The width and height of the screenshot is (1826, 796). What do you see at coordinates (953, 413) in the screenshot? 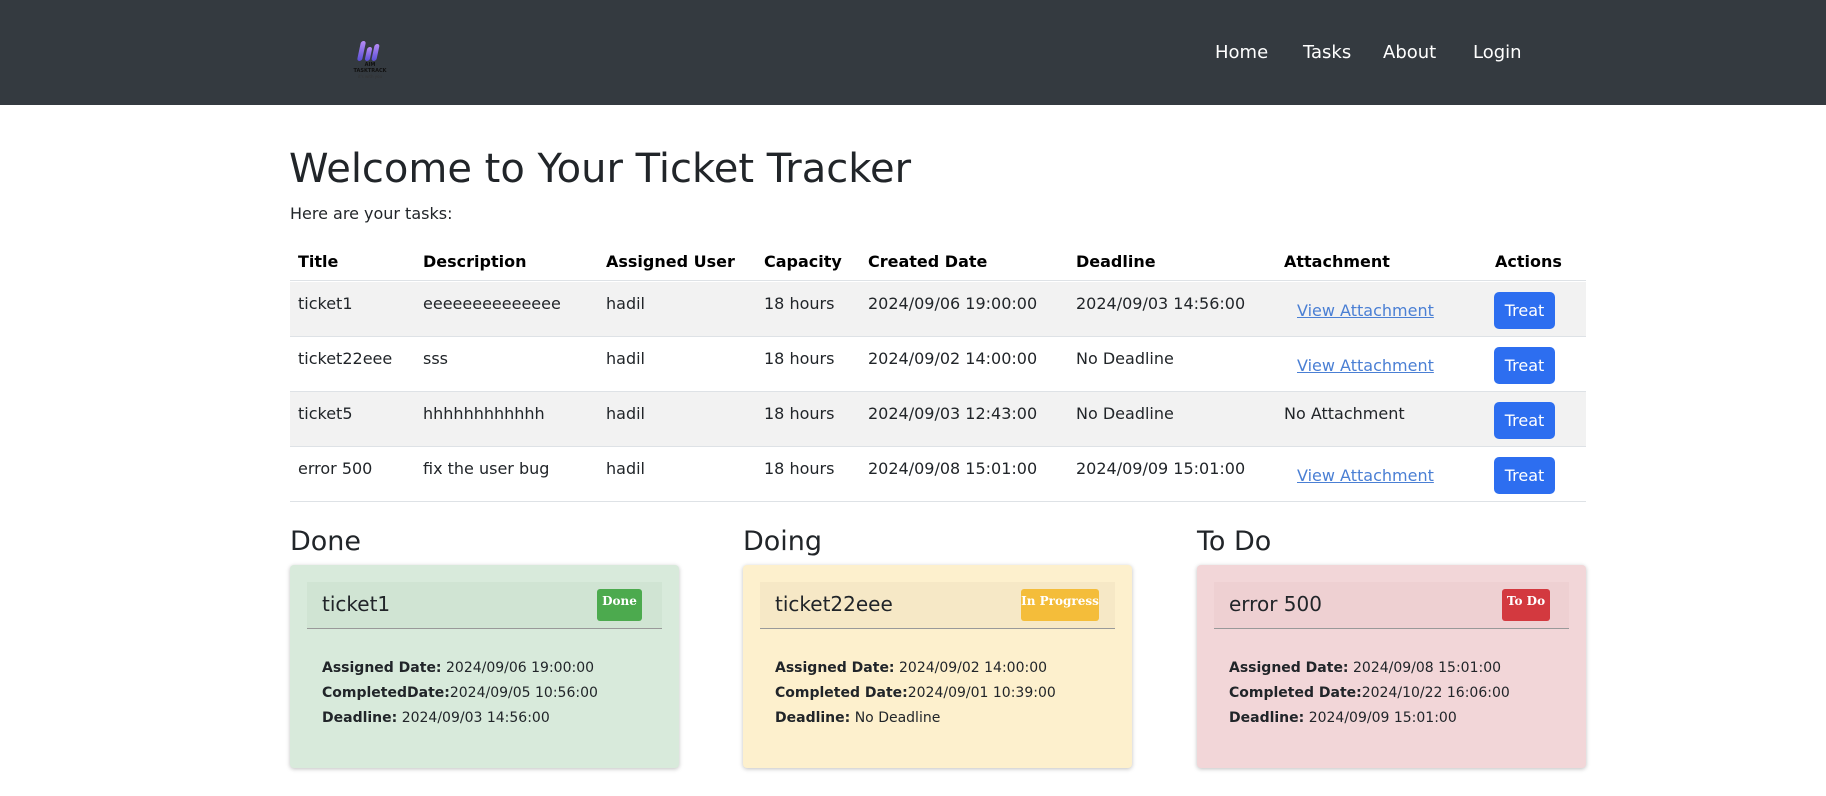
I see `cell-created-date: 2024/09/03 12:43:00` at bounding box center [953, 413].